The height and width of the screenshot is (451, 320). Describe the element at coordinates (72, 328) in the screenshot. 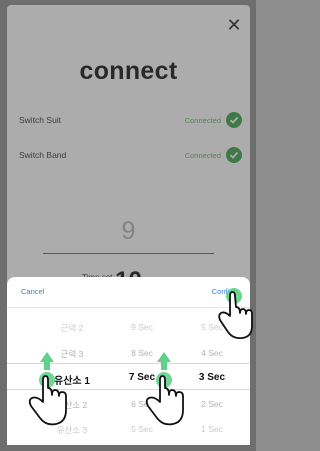

I see `picker-item: 근력 2` at that location.